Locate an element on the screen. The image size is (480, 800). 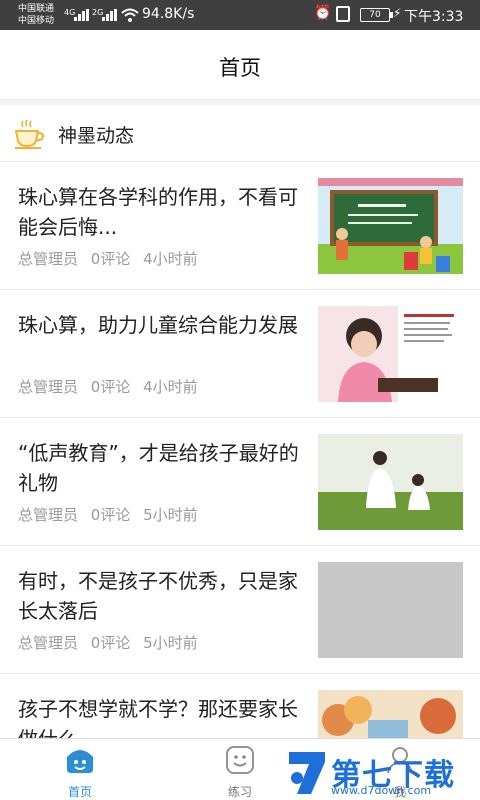
article-thumbnail-placeholder is located at coordinates (390, 610).